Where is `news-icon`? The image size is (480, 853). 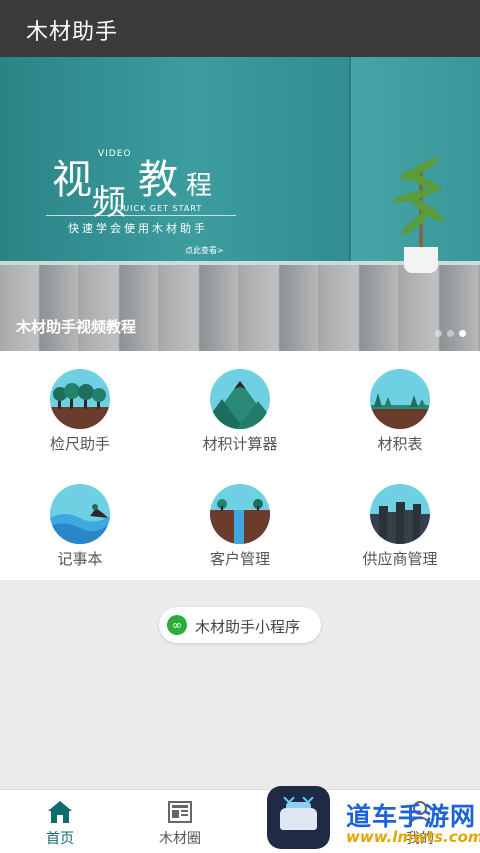
news-icon is located at coordinates (180, 812).